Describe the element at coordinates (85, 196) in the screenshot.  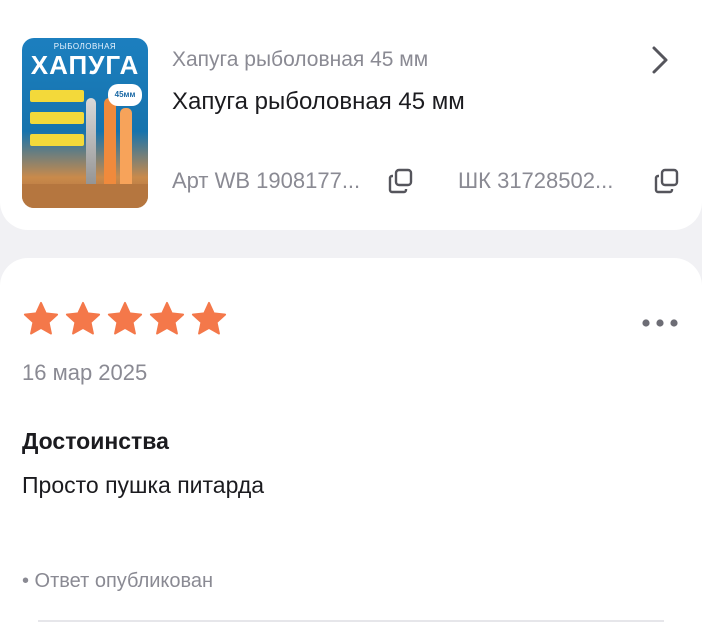
I see `thumbnail-floor` at that location.